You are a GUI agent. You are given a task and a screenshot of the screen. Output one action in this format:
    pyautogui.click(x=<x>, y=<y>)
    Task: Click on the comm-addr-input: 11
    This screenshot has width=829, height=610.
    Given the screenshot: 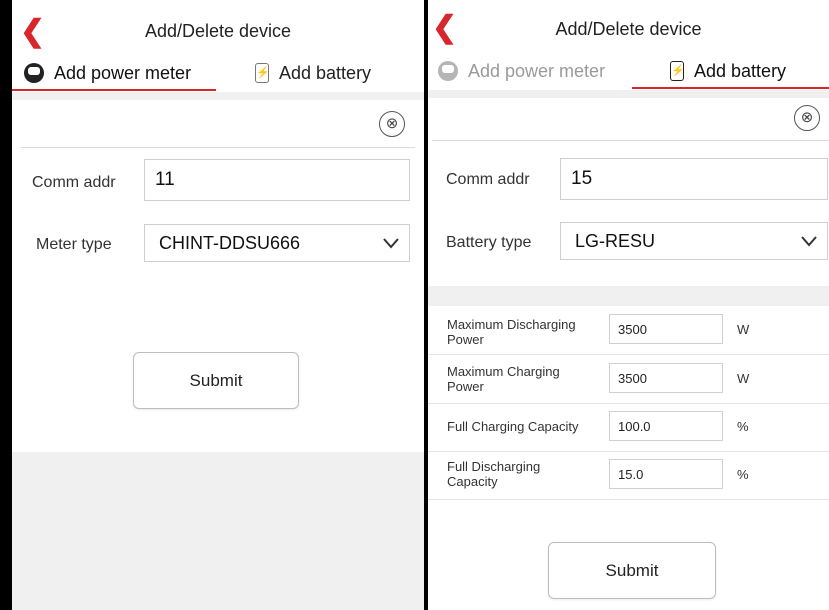 What is the action you would take?
    pyautogui.click(x=277, y=180)
    